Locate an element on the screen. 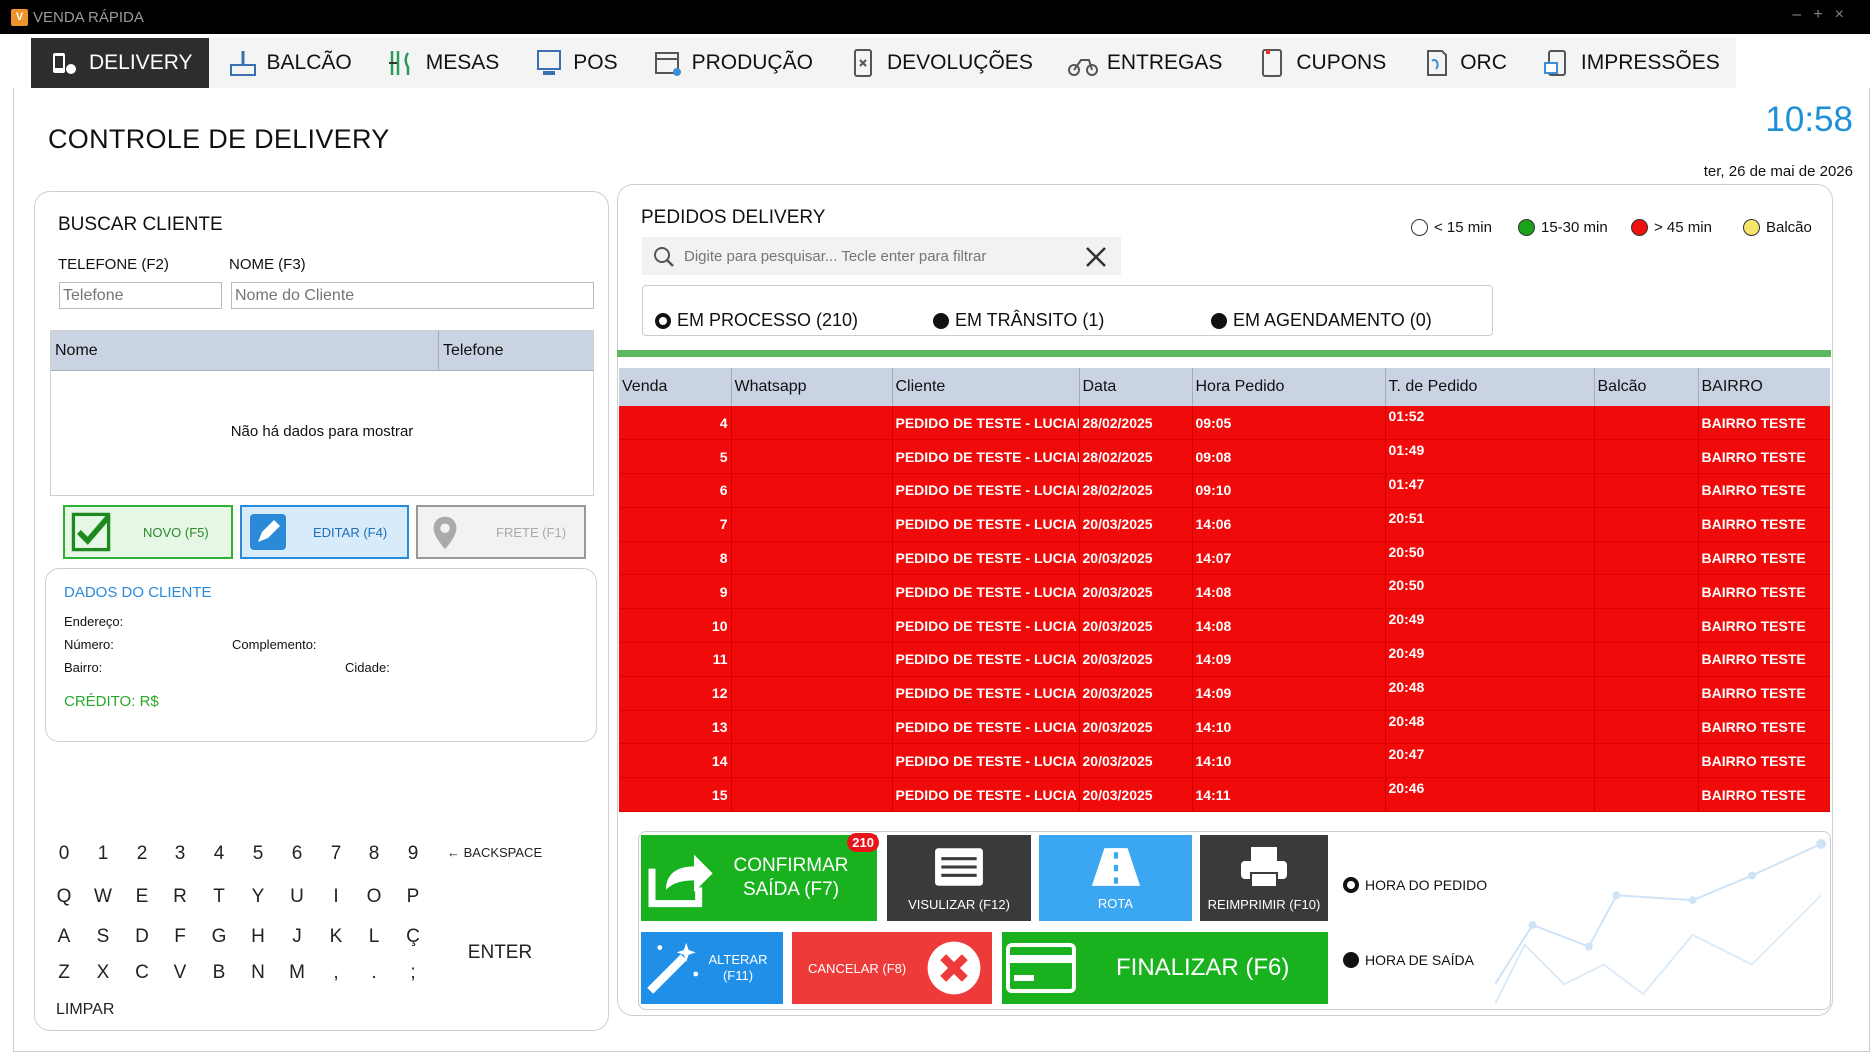 The image size is (1870, 1052). key-k: K is located at coordinates (336, 937).